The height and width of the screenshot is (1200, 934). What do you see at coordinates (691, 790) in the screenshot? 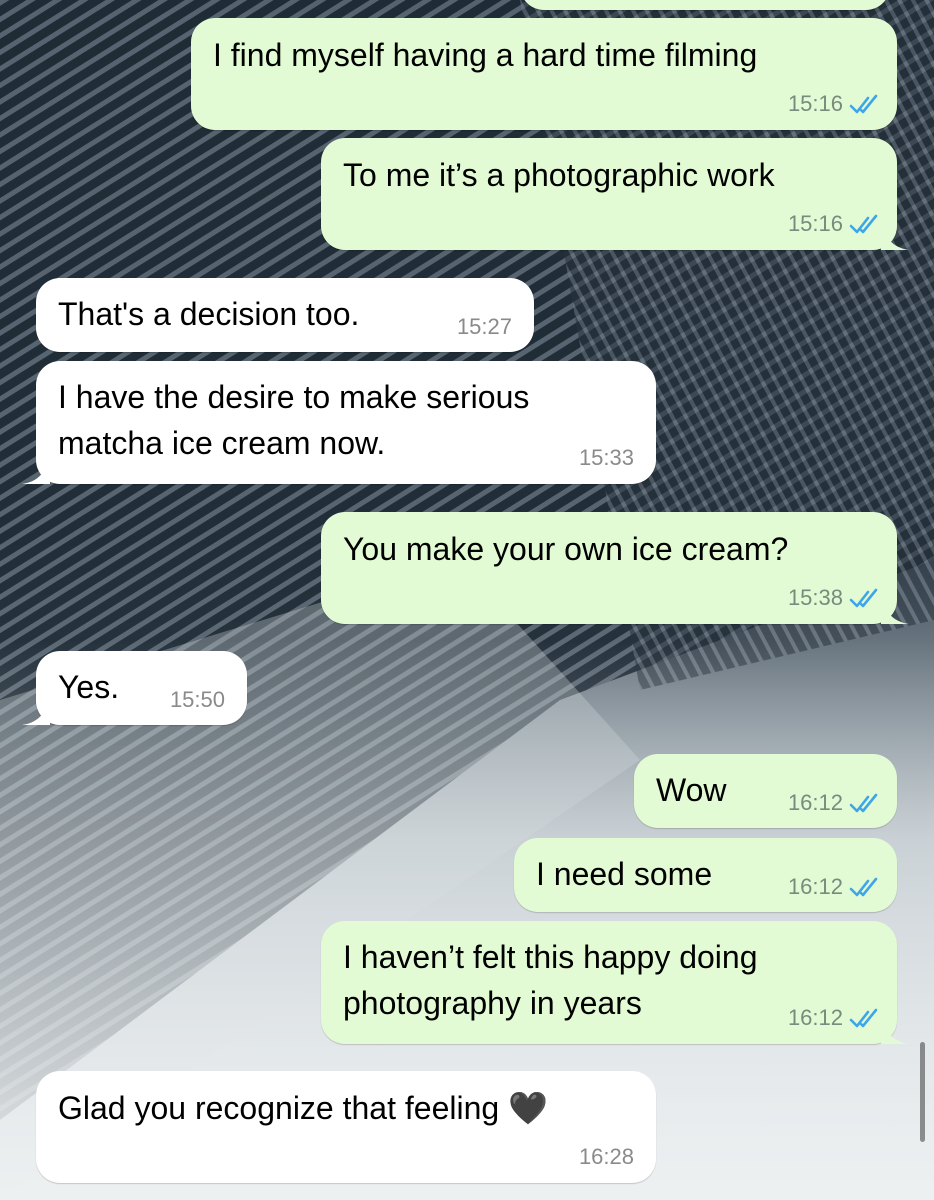
I see `message-text: Wow` at bounding box center [691, 790].